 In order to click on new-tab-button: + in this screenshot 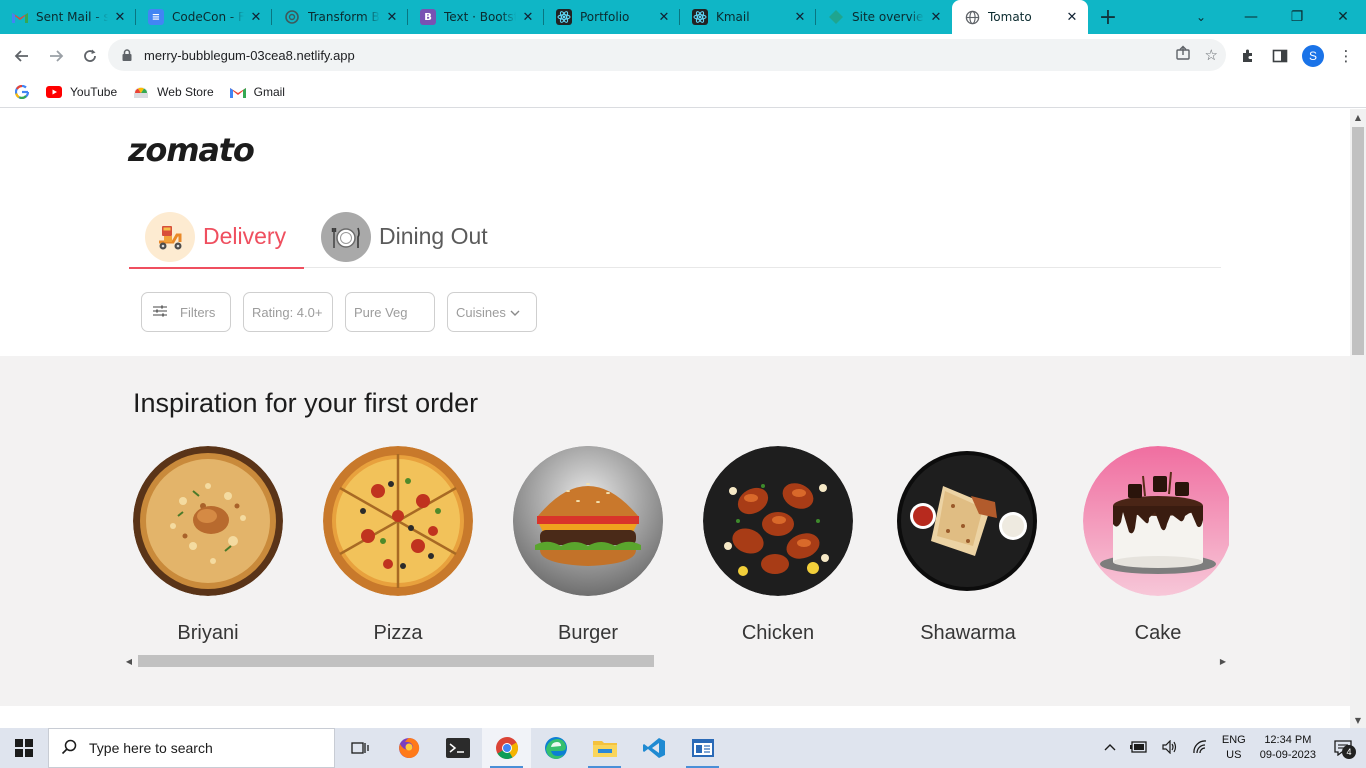, I will do `click(1108, 17)`.